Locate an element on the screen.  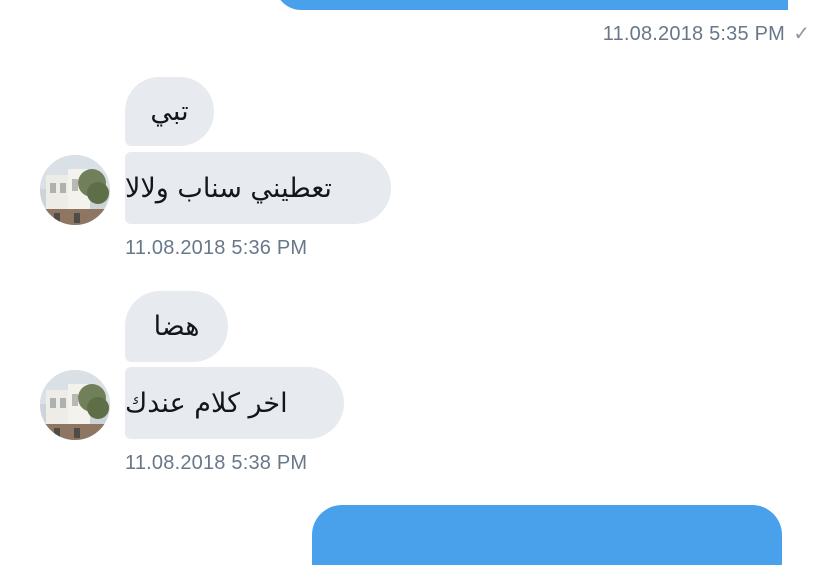
received-message-bubble: هضا is located at coordinates (176, 326).